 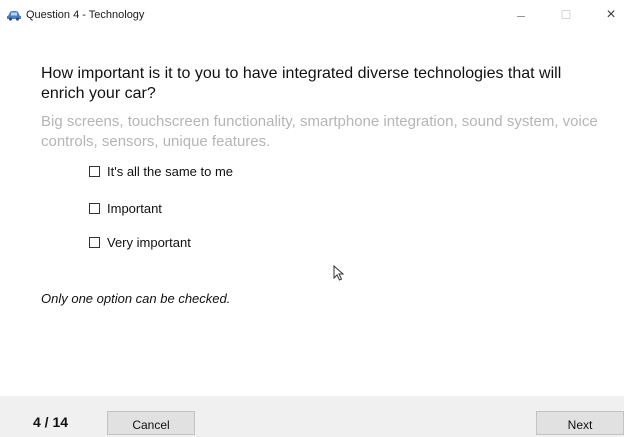 What do you see at coordinates (149, 242) in the screenshot?
I see `option-label: Very important` at bounding box center [149, 242].